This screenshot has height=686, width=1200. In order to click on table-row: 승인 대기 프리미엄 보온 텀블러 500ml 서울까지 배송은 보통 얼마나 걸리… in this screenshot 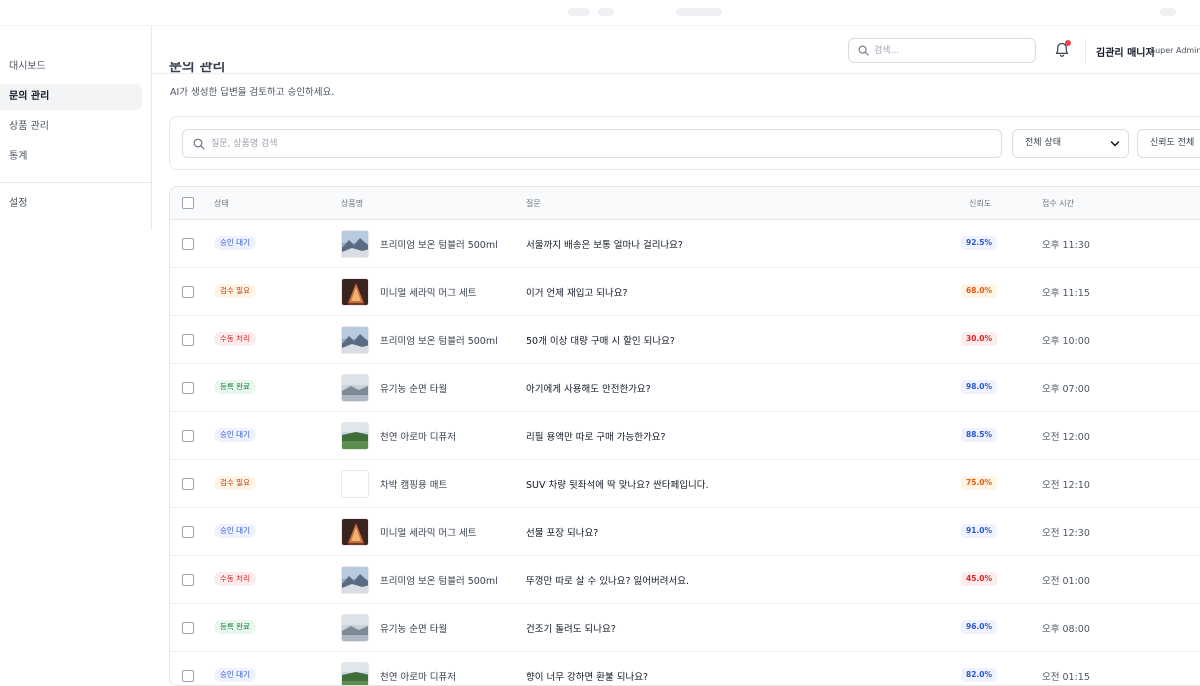, I will do `click(685, 244)`.